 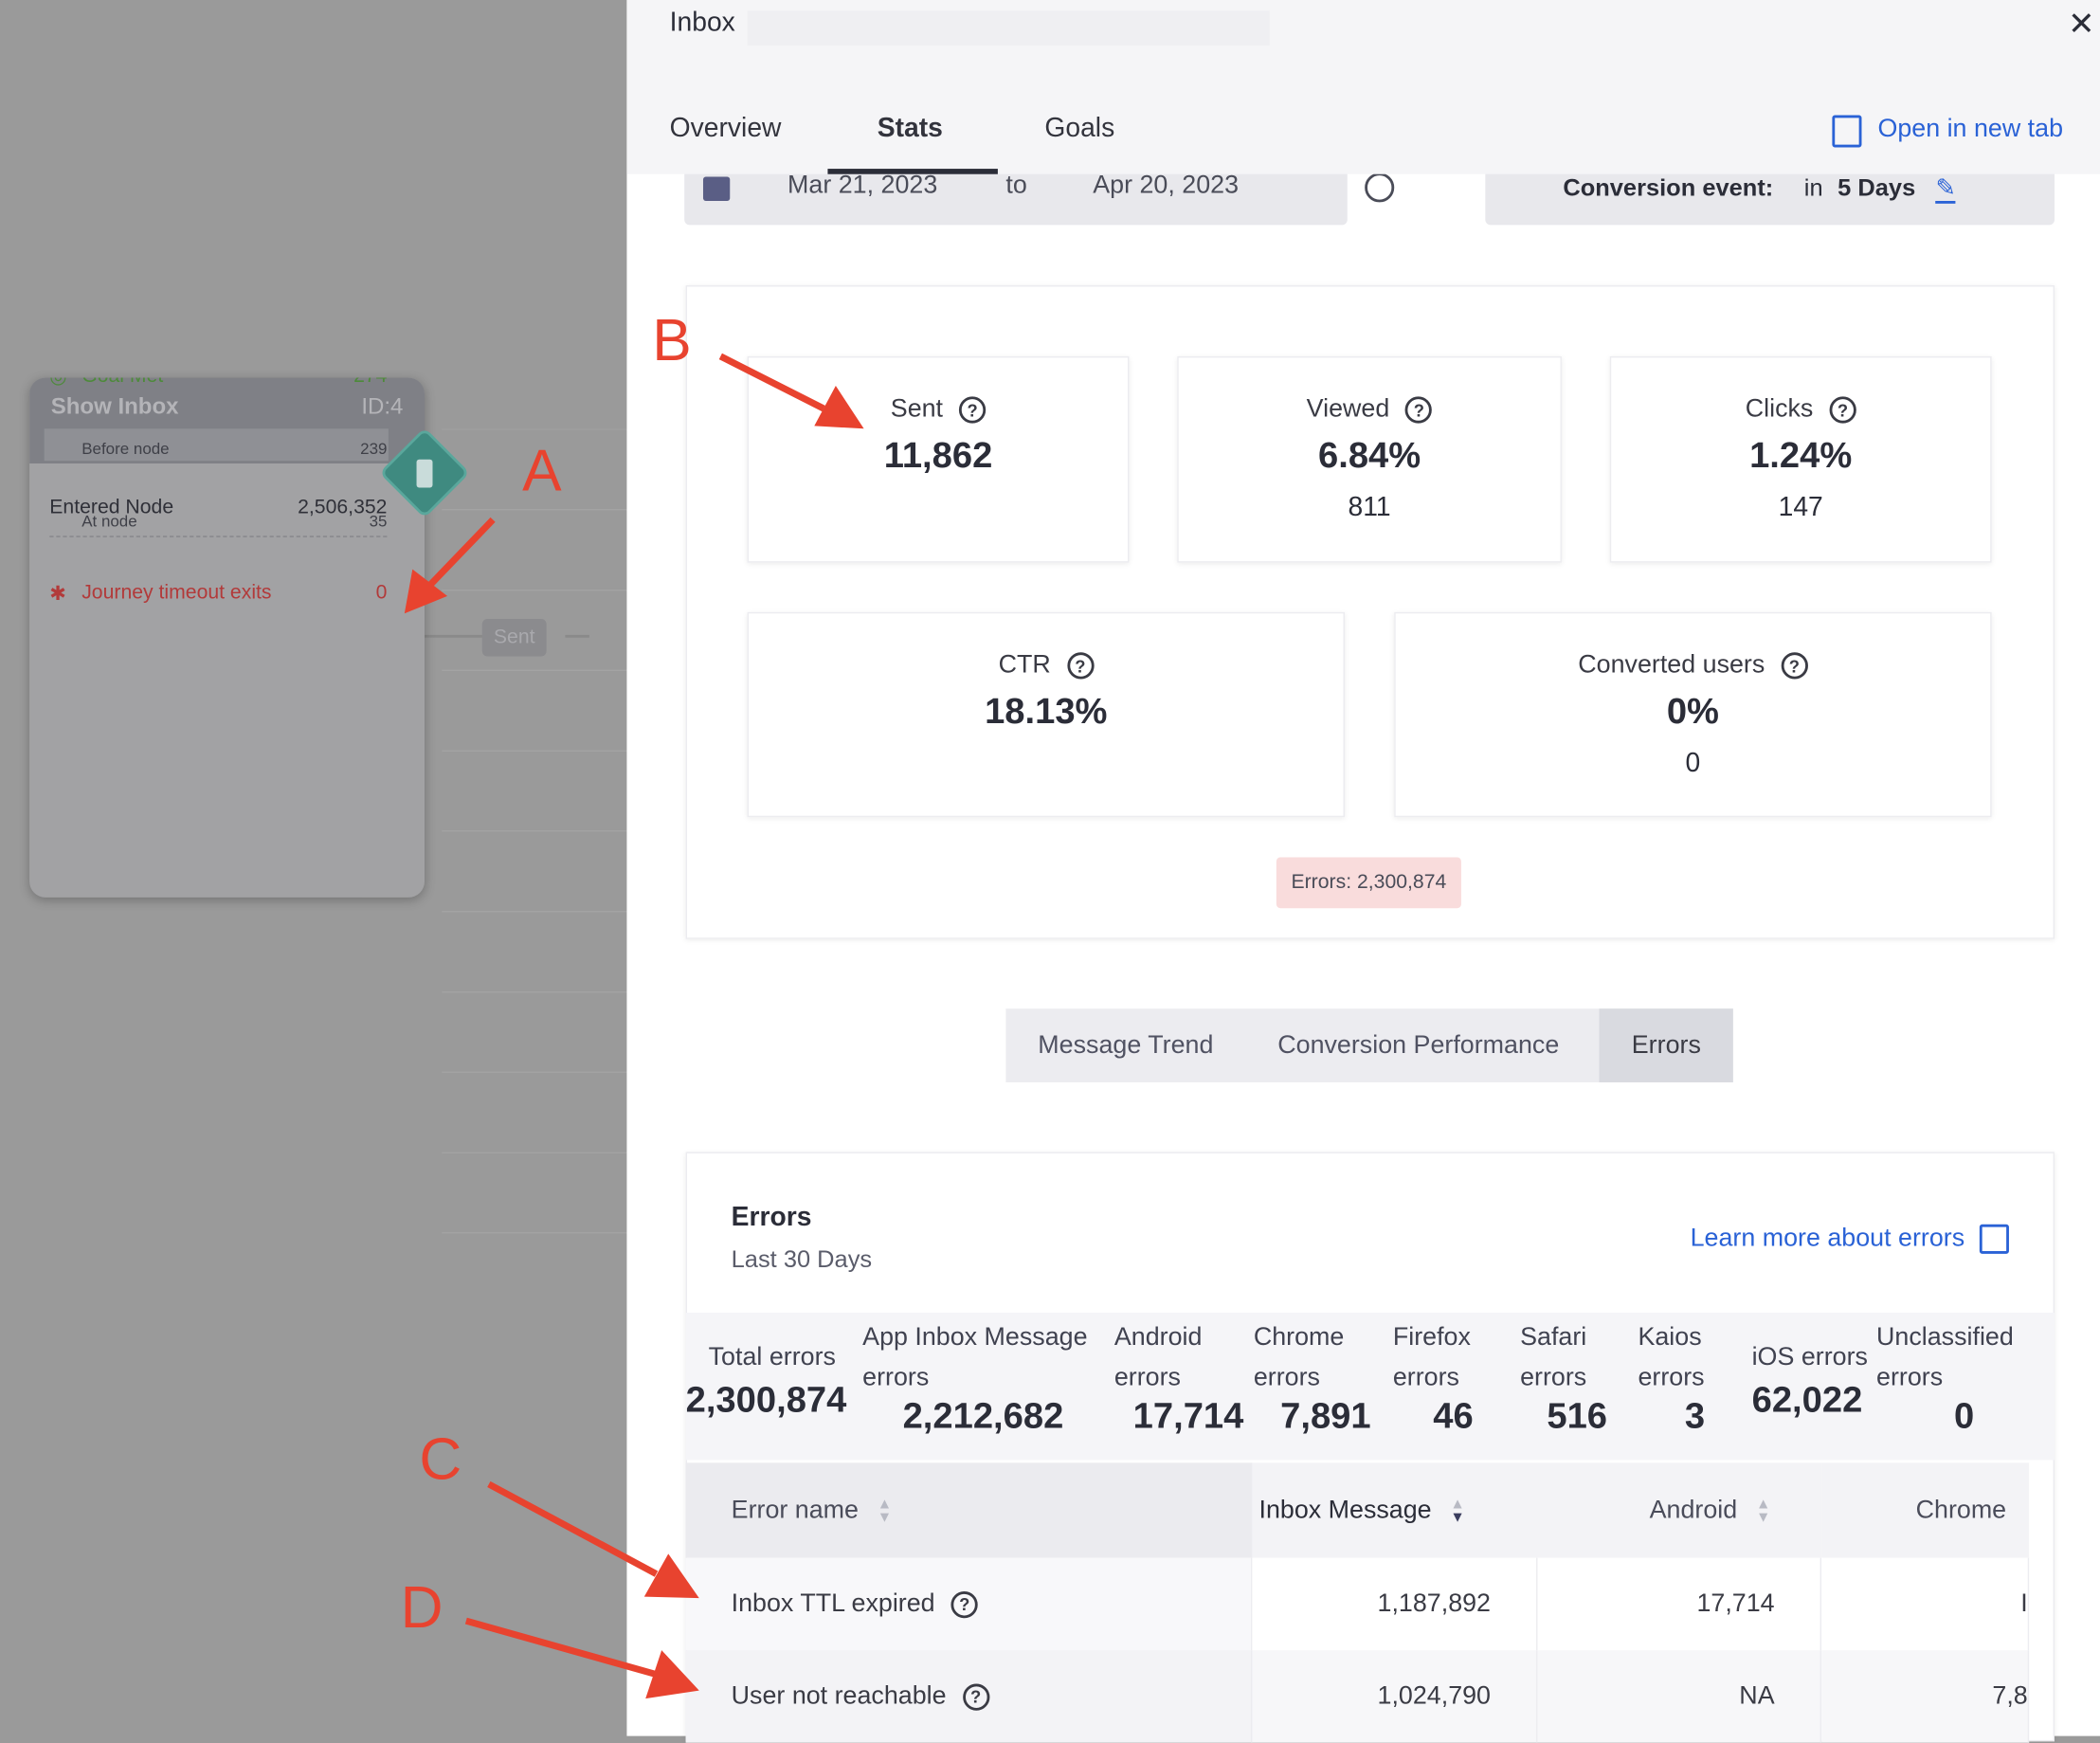 I want to click on annotation-label-a: A, so click(x=542, y=471).